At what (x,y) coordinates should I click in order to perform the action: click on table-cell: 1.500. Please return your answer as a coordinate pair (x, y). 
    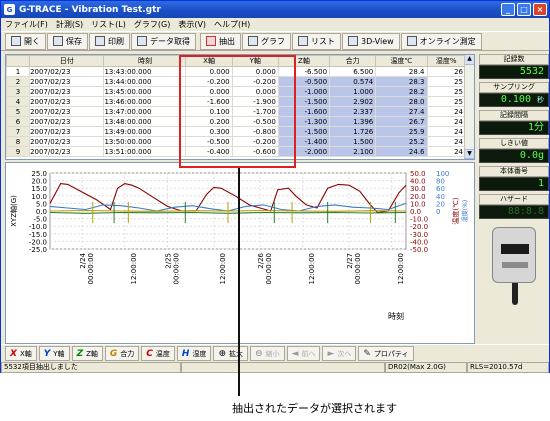
    Looking at the image, I should click on (353, 141).